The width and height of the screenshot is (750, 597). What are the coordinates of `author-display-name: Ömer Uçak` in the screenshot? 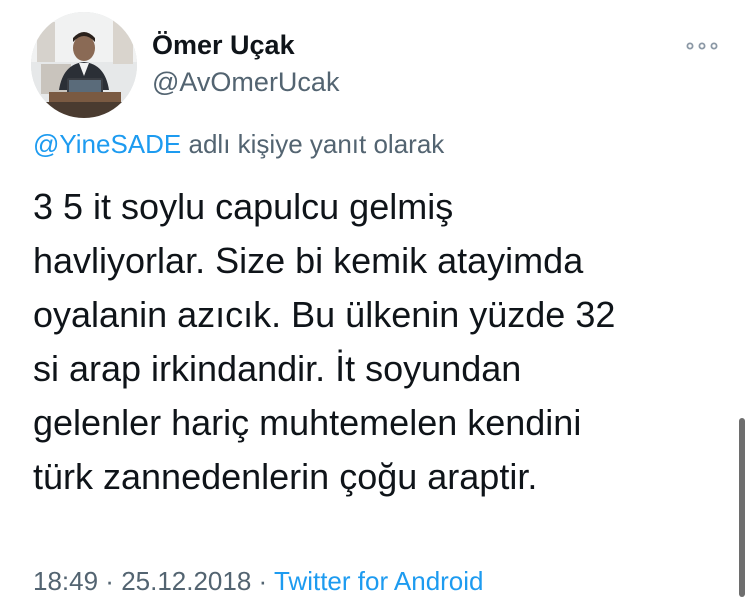 It's located at (223, 45).